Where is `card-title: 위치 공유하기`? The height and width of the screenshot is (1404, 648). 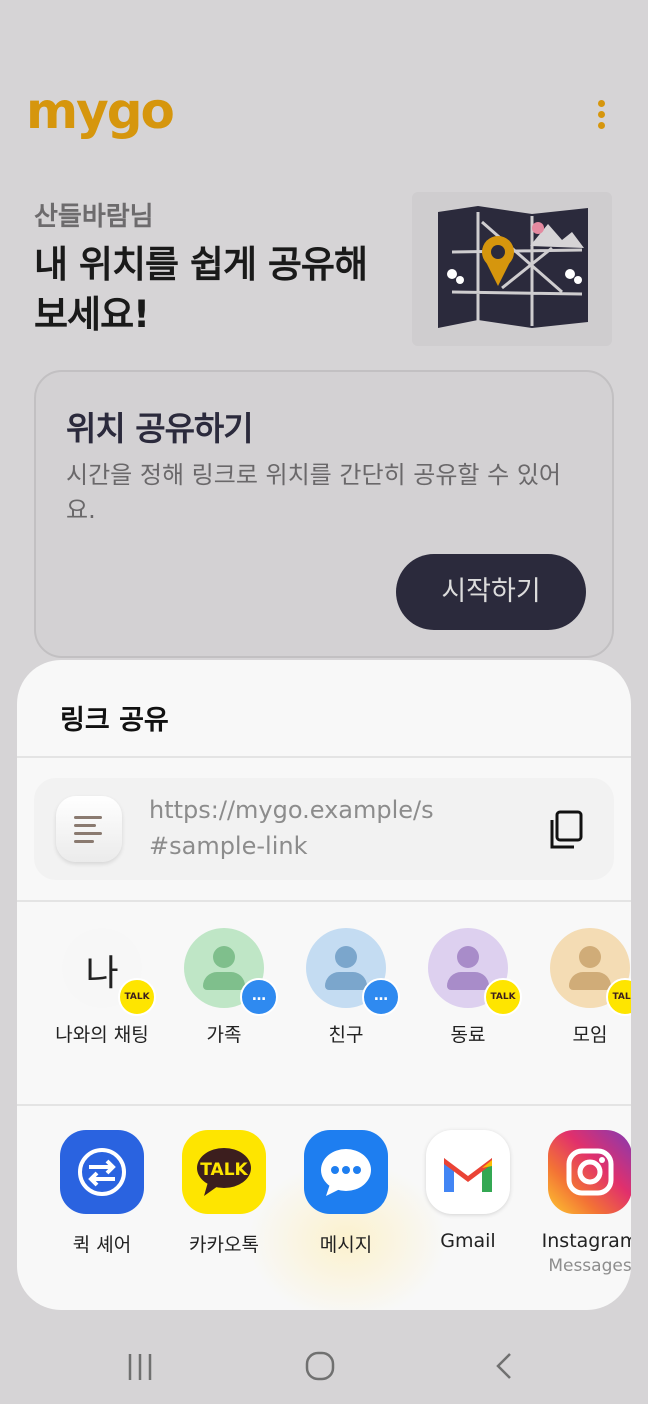 card-title: 위치 공유하기 is located at coordinates (160, 428).